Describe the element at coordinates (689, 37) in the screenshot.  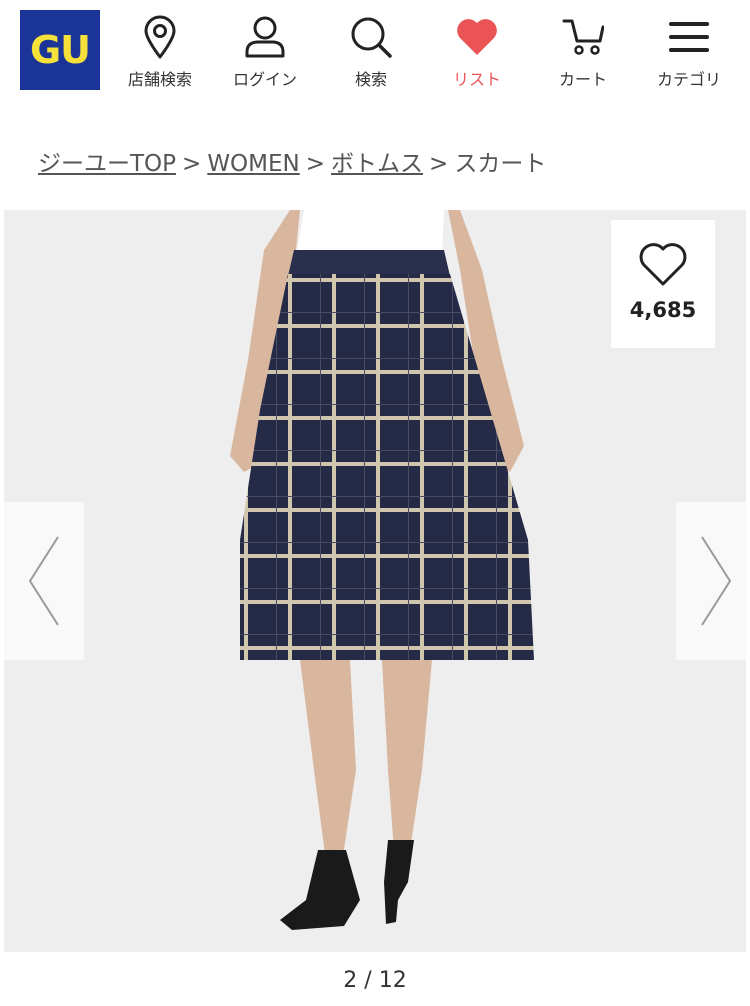
I see `menu-icon` at that location.